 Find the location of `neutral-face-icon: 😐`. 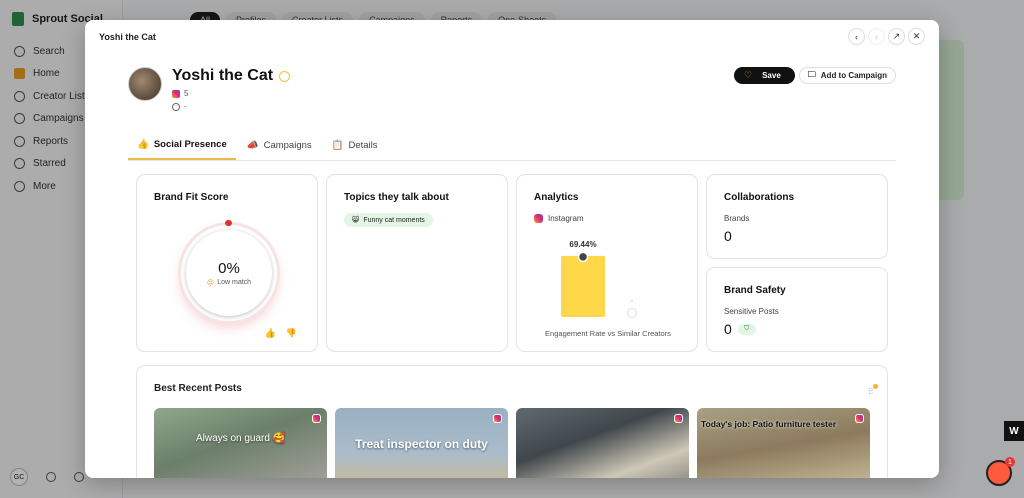

neutral-face-icon: 😐 is located at coordinates (210, 283).